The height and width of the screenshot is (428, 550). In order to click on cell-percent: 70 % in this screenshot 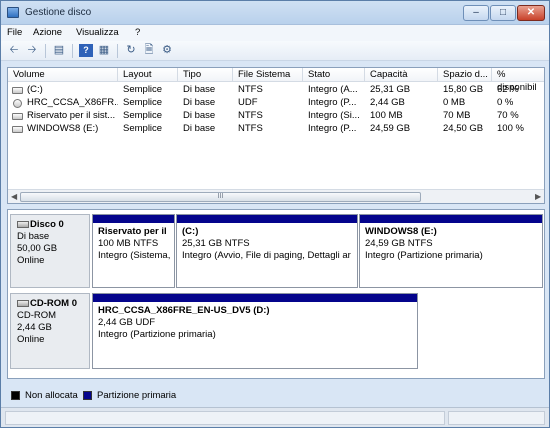, I will do `click(508, 115)`.